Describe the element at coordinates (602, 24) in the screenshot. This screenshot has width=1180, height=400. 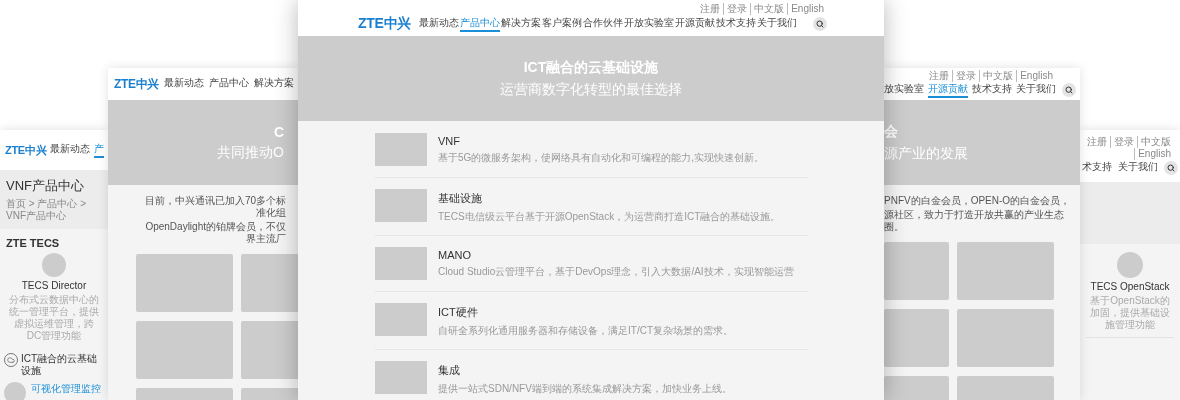
I see `nav-item: 合作伙伴` at that location.